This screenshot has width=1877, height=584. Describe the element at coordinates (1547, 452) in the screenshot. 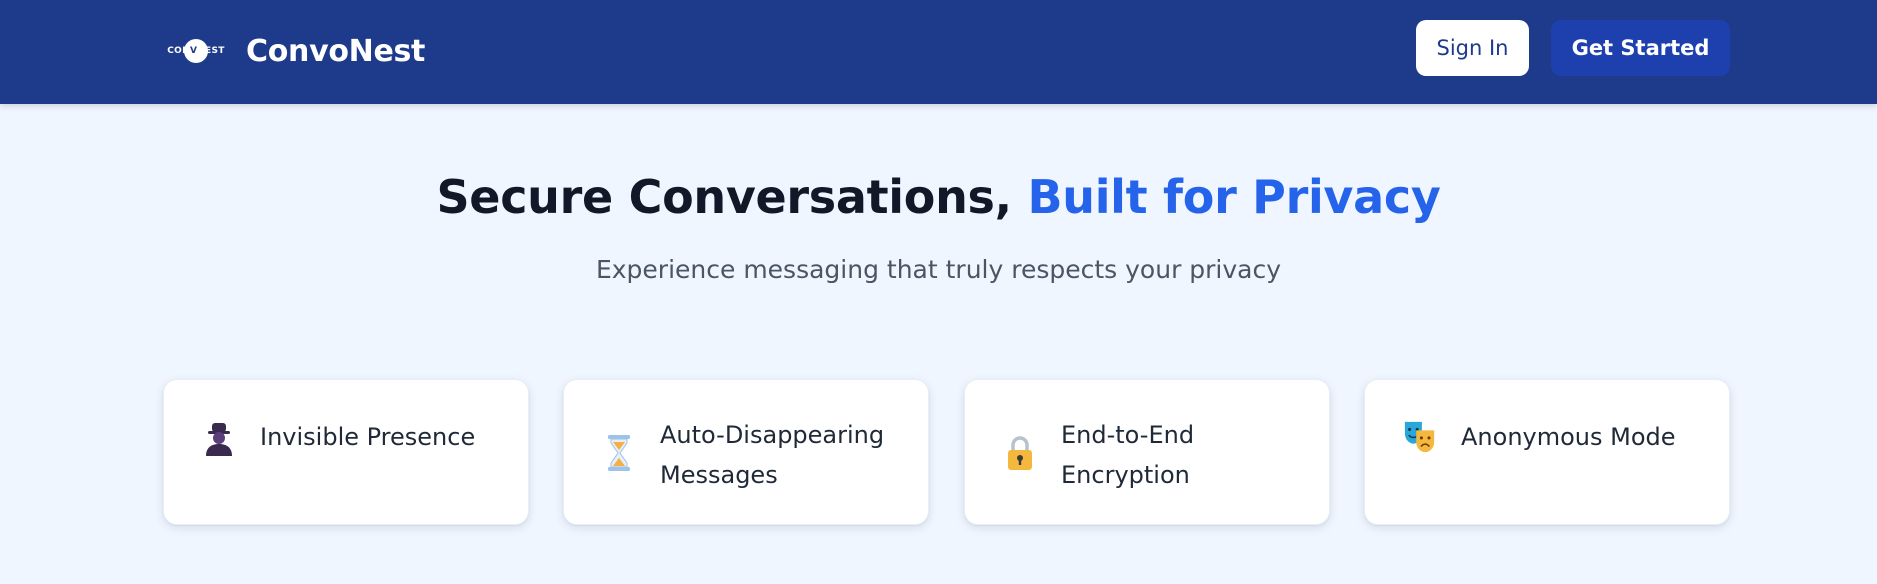

I see `feature-card-anonymous-mode: Anonymous Mode` at that location.